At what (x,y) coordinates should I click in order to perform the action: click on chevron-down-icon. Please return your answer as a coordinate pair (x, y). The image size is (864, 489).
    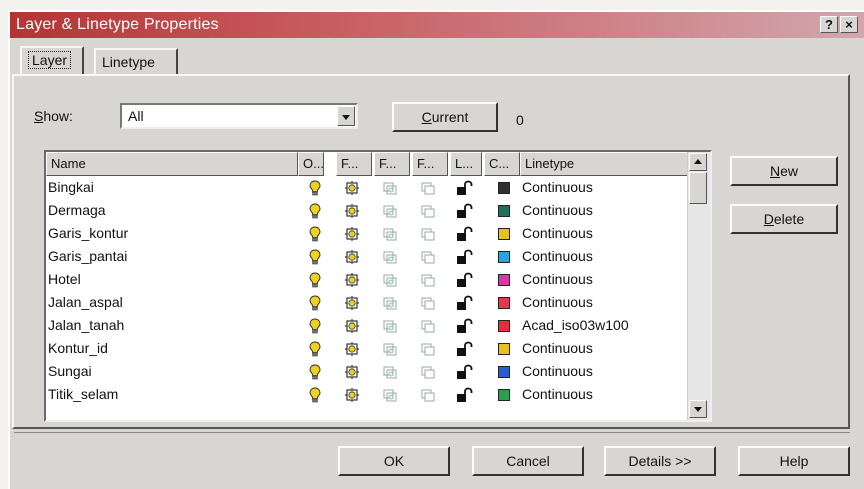
    Looking at the image, I should click on (346, 116).